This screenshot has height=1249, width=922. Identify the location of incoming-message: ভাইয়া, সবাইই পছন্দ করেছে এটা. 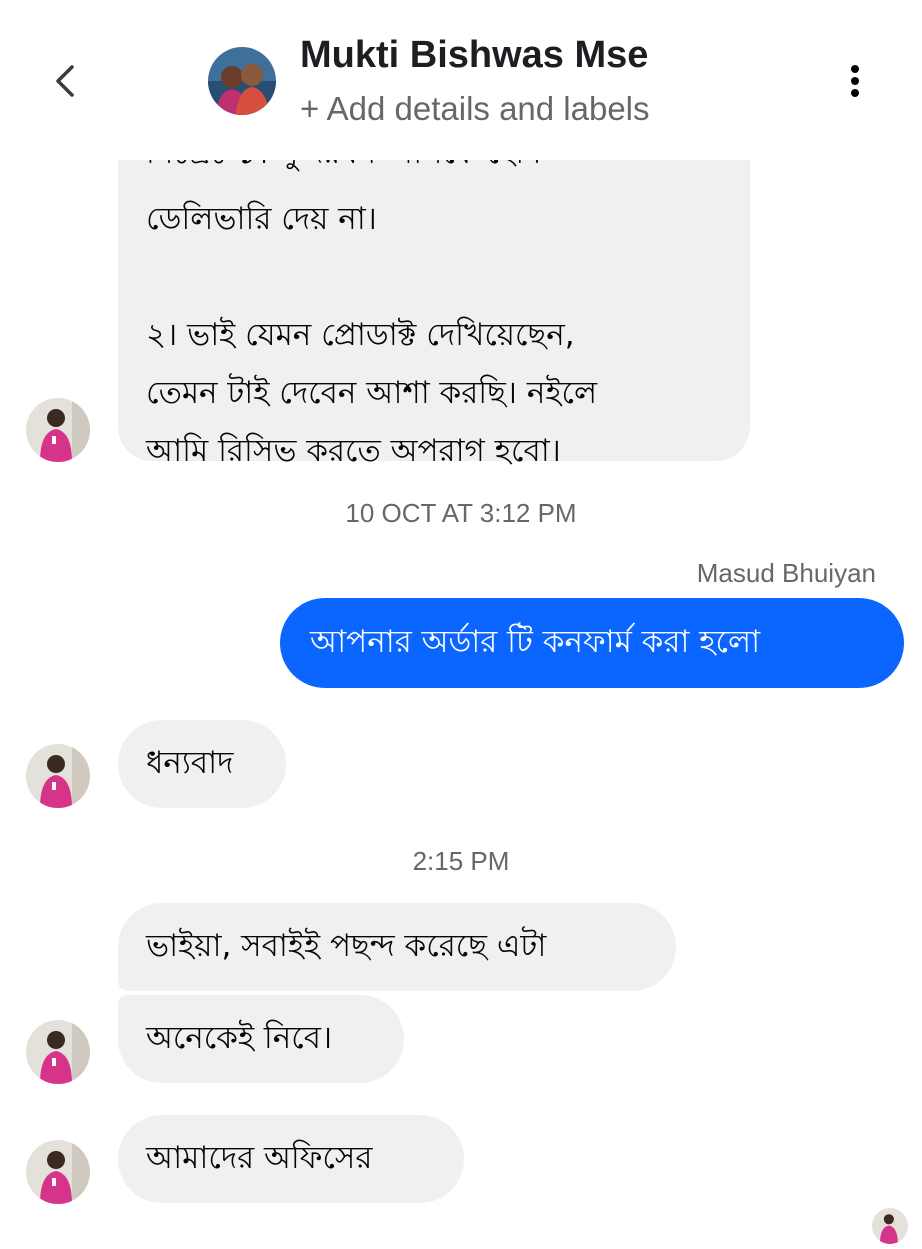
(397, 947).